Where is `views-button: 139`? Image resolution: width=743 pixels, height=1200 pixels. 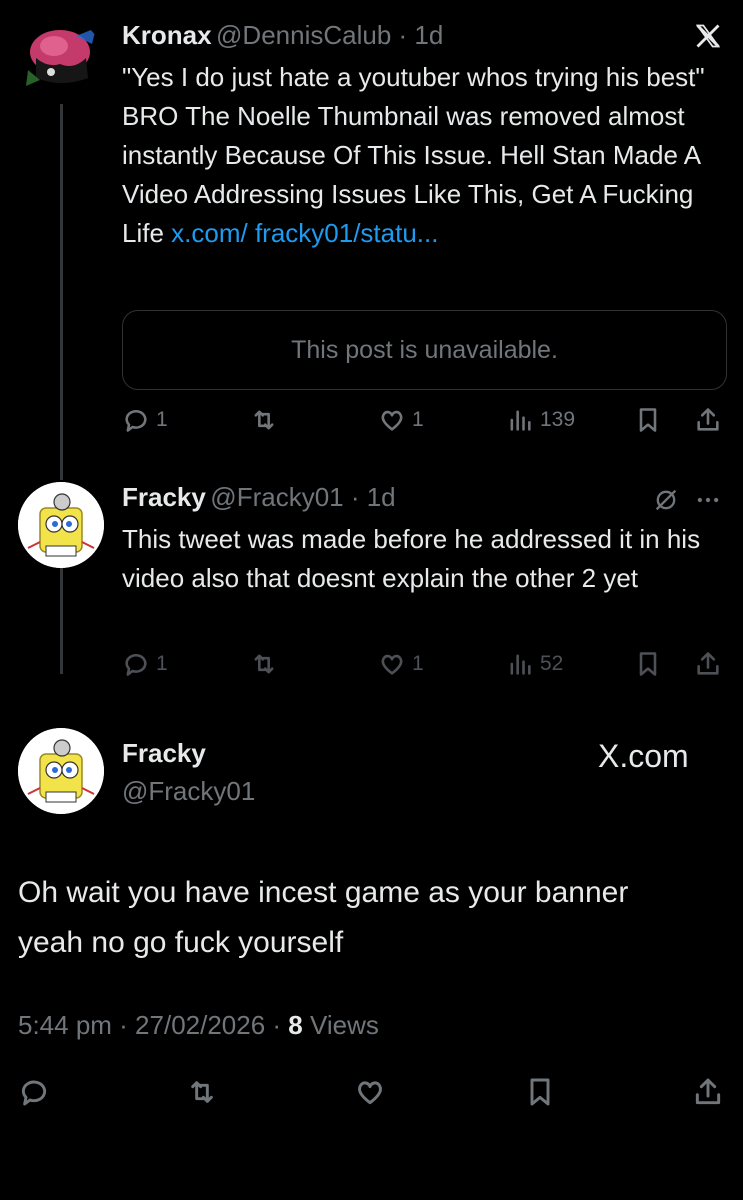
views-button: 139 is located at coordinates (540, 420).